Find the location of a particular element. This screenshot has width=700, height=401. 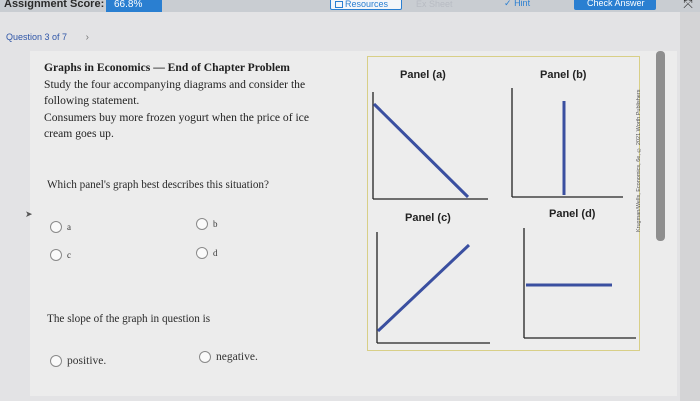

panel-c-graph is located at coordinates (433, 288).